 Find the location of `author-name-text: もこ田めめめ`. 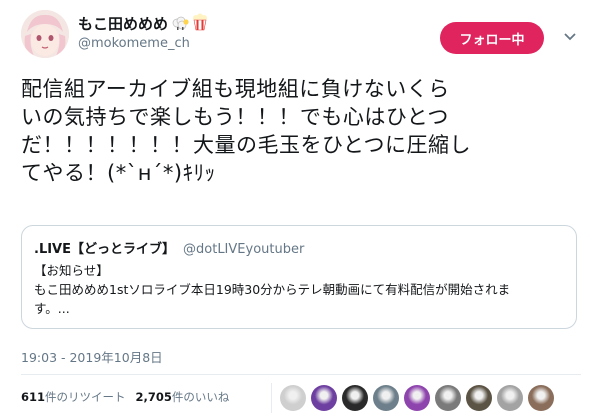

author-name-text: もこ田めめめ is located at coordinates (123, 24).